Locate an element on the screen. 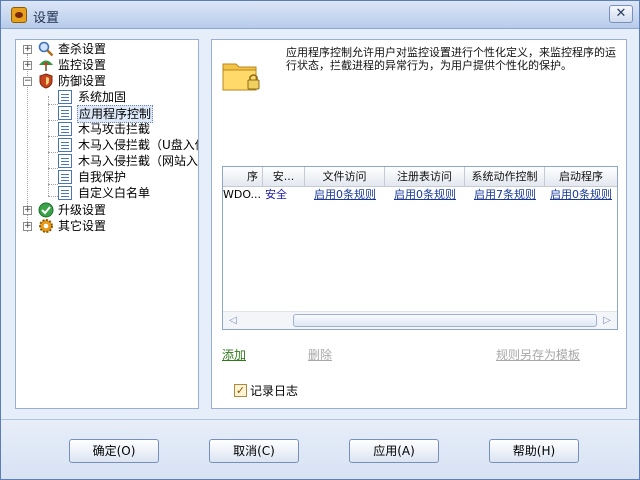 This screenshot has height=480, width=640. magnifier-icon is located at coordinates (46, 49).